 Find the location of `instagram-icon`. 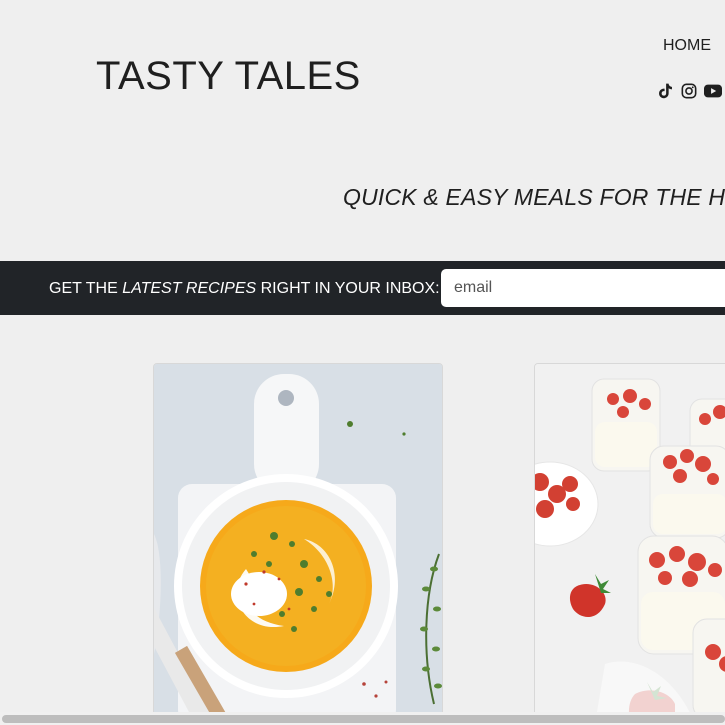

instagram-icon is located at coordinates (689, 91).